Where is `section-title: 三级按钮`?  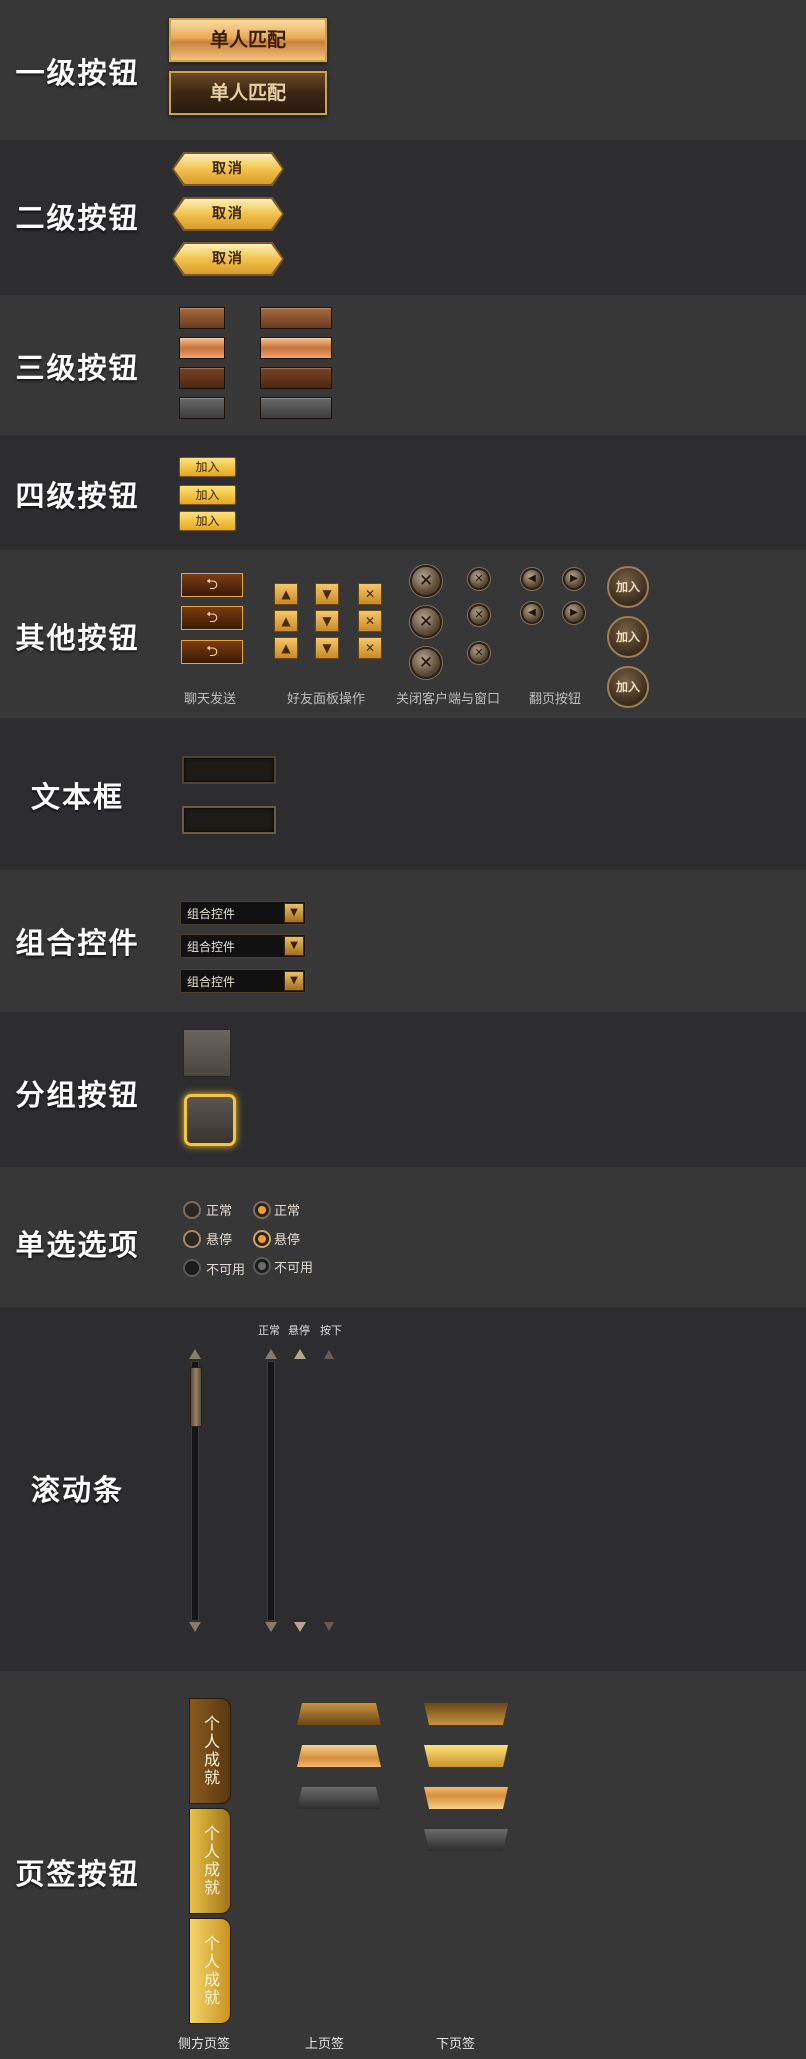 section-title: 三级按钮 is located at coordinates (77, 368).